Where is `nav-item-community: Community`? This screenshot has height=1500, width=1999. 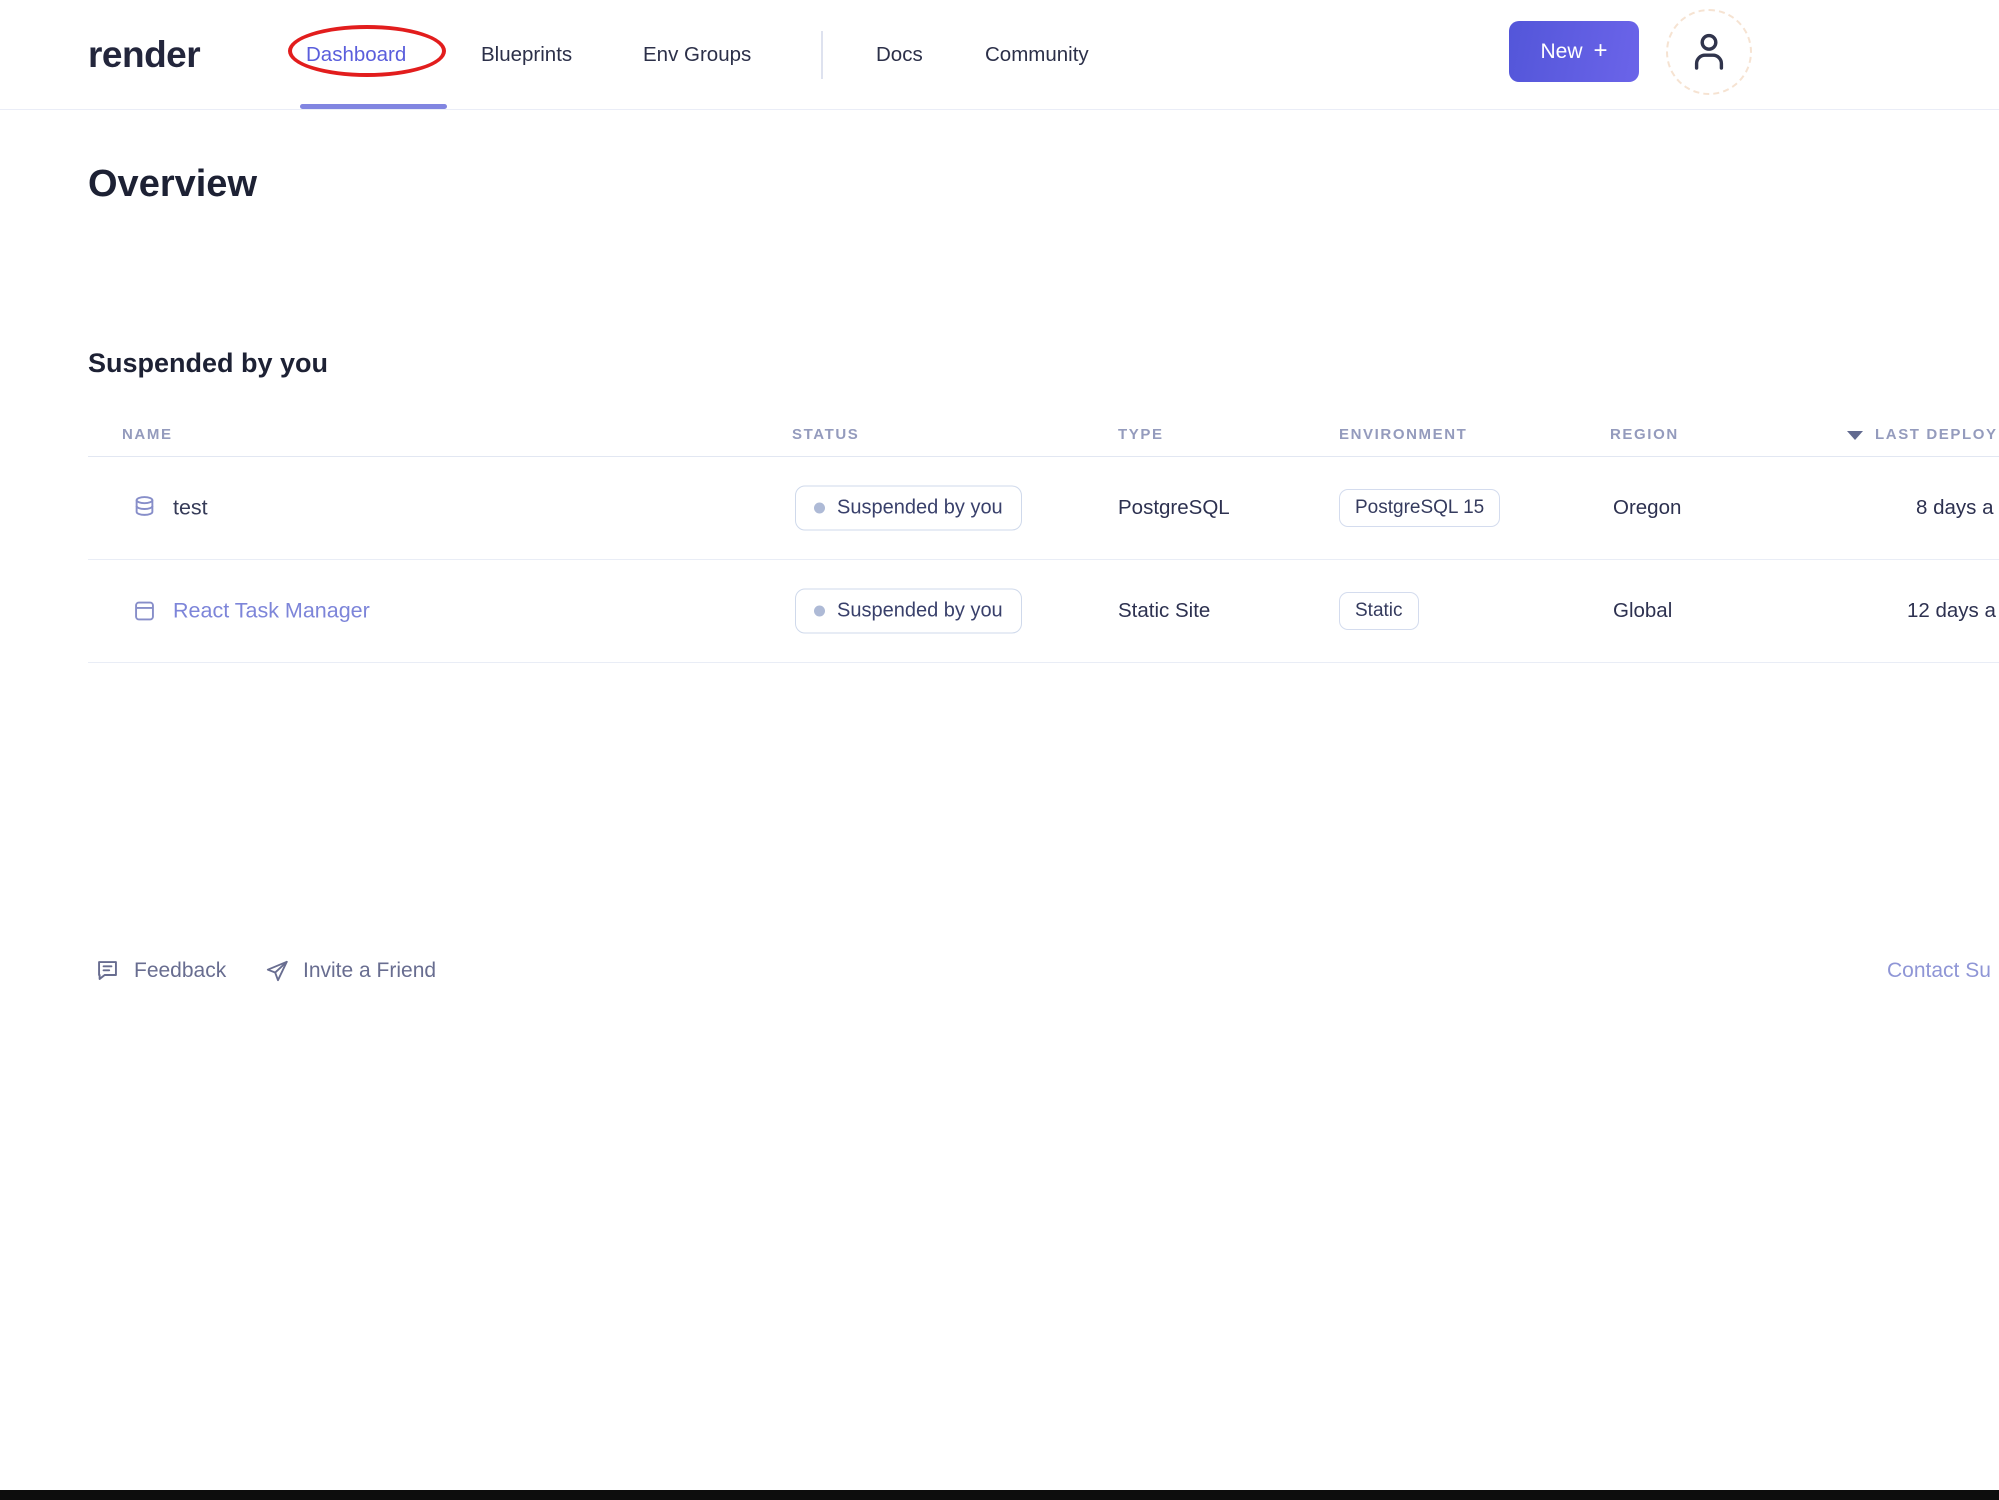
nav-item-community: Community is located at coordinates (1037, 55).